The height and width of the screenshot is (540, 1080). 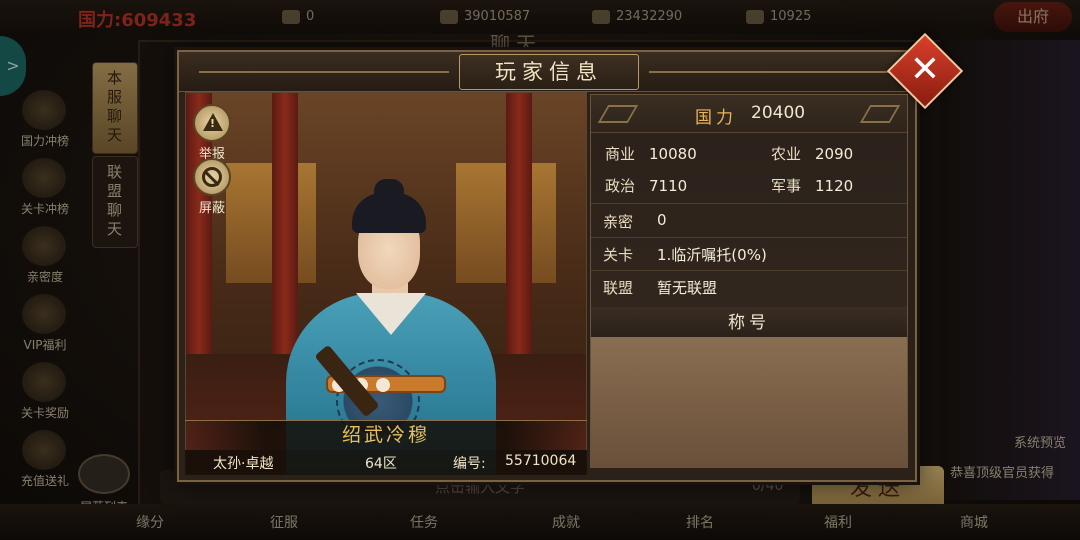 What do you see at coordinates (541, 461) in the screenshot?
I see `player-id-value: 55710064` at bounding box center [541, 461].